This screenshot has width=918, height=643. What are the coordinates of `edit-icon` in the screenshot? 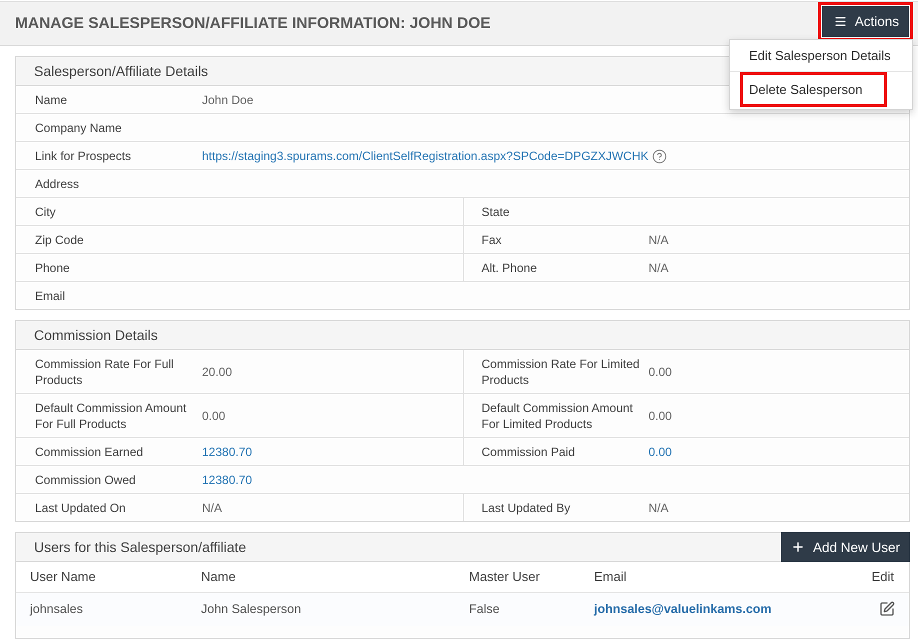 It's located at (887, 609).